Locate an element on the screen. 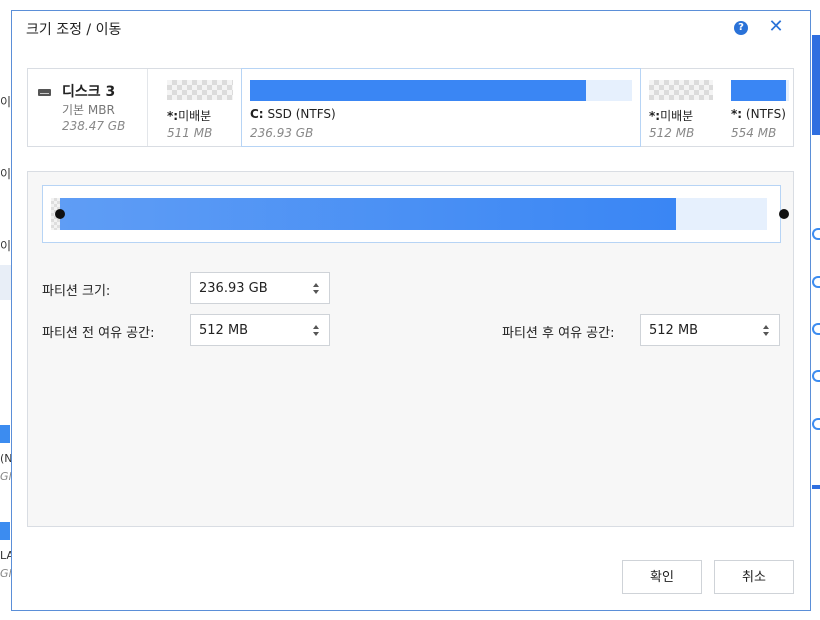  partition-ntfs-small: *: (NTFS) 554 MB is located at coordinates (758, 107).